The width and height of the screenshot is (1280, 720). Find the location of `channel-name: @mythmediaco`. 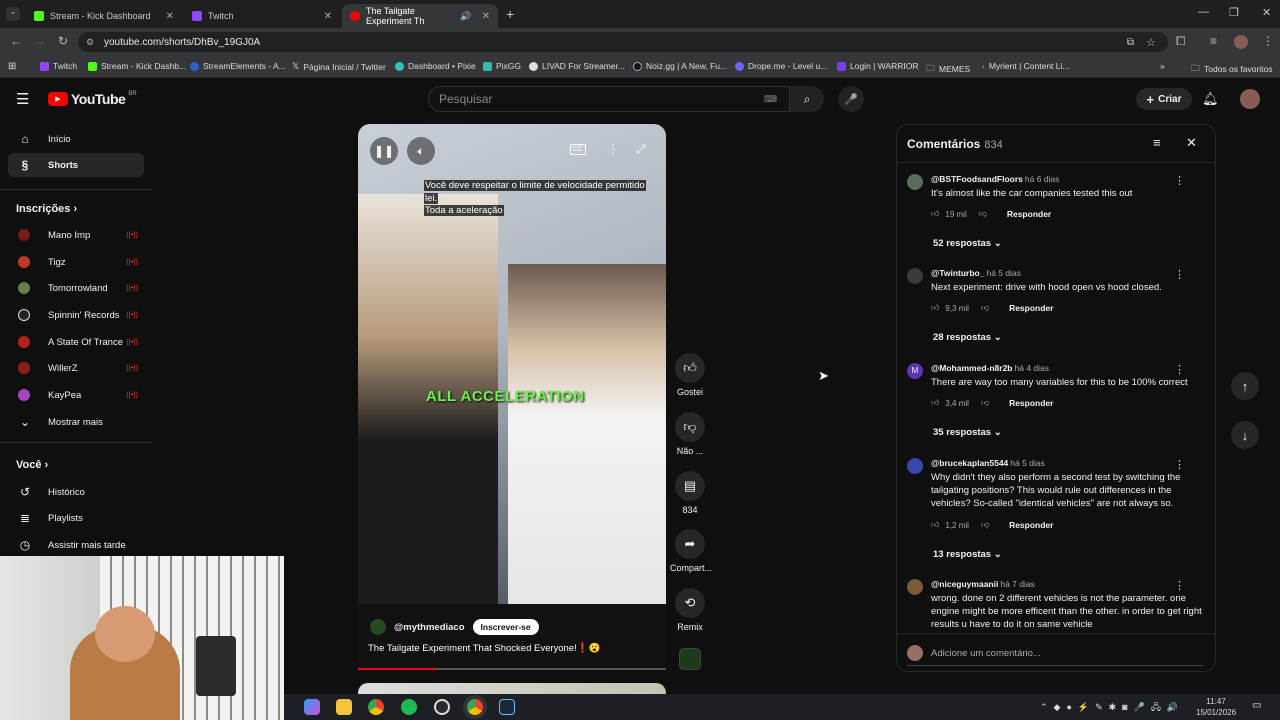

channel-name: @mythmediaco is located at coordinates (429, 627).